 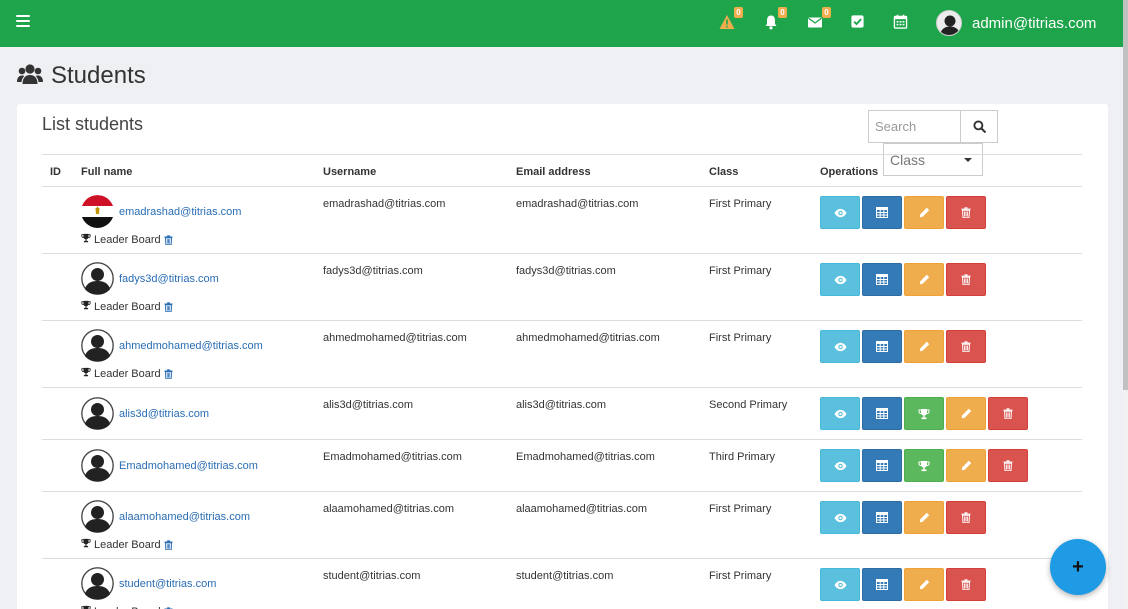 I want to click on bell-icon: 0, so click(x=775, y=19).